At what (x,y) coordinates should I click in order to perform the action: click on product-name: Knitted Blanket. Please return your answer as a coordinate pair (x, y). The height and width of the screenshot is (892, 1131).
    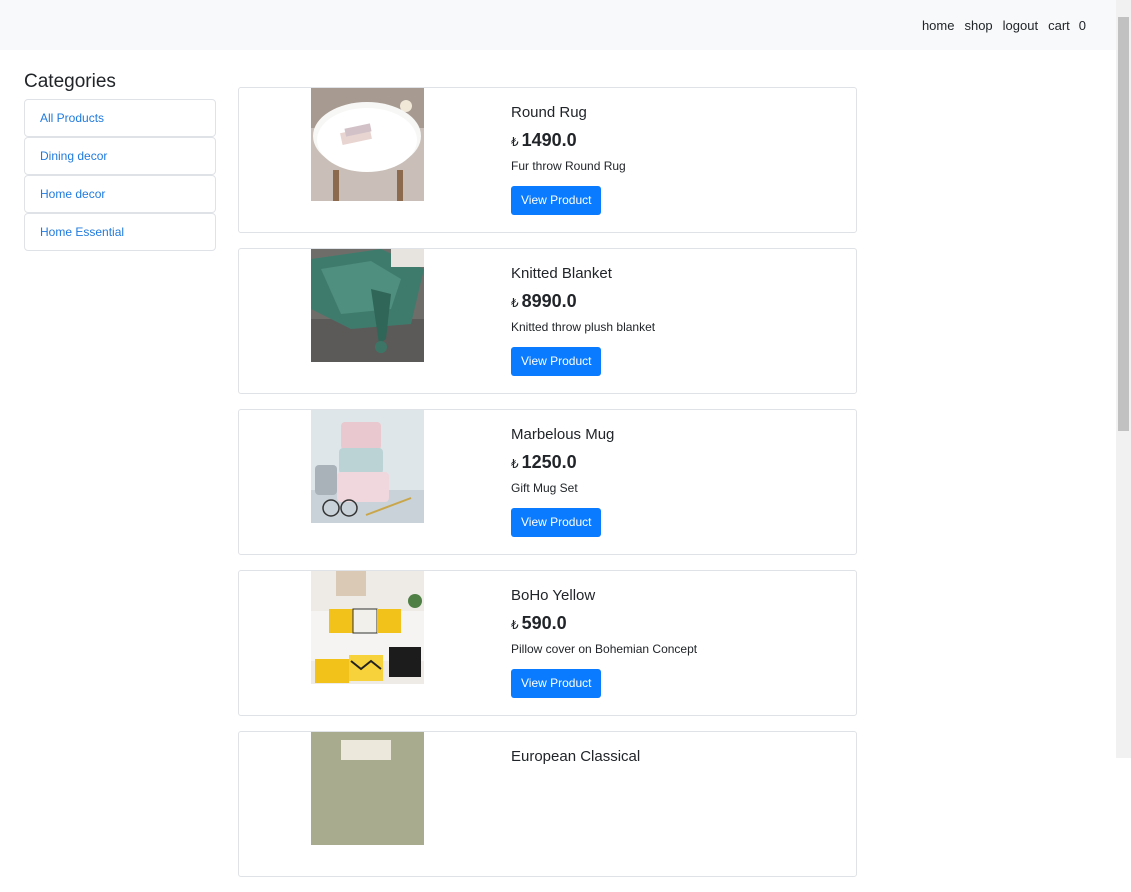
    Looking at the image, I should click on (561, 273).